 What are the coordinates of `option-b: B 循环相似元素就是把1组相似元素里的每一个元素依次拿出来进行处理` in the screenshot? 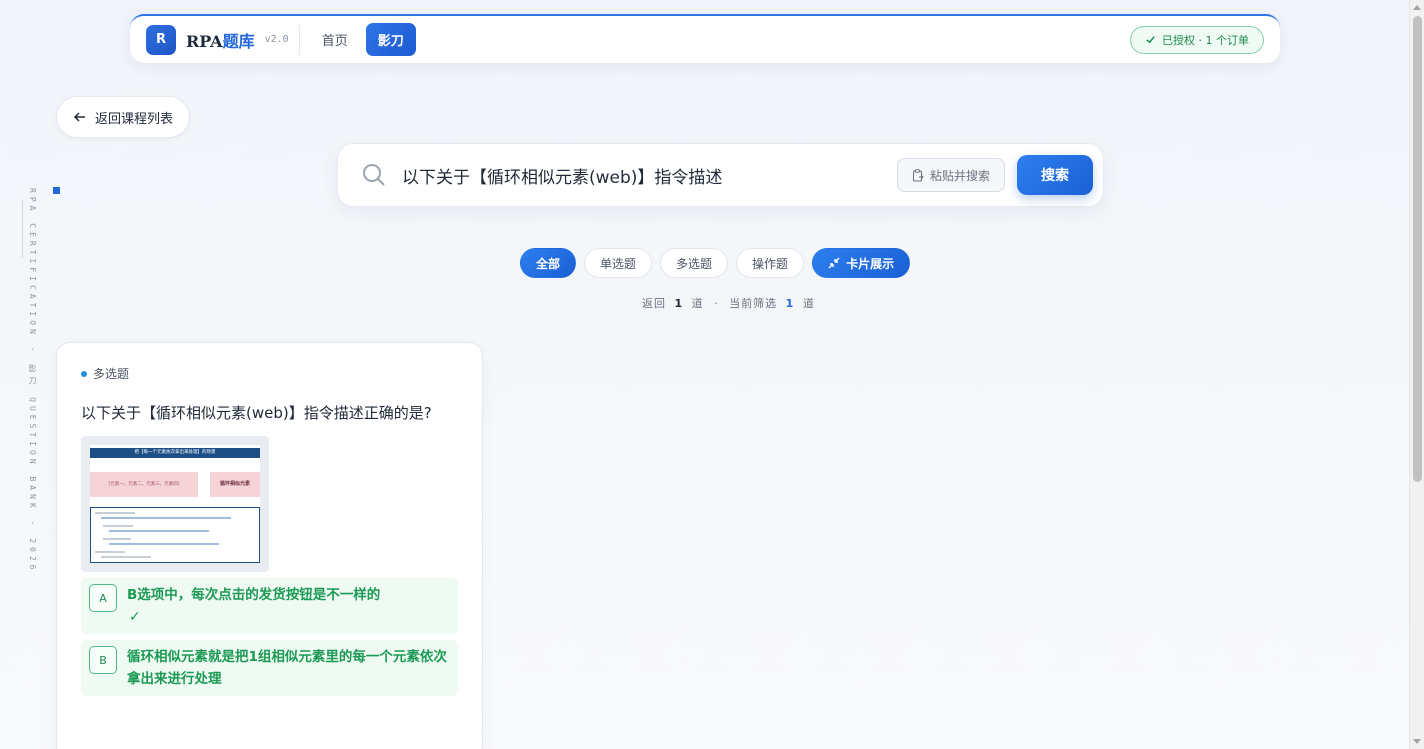 It's located at (269, 668).